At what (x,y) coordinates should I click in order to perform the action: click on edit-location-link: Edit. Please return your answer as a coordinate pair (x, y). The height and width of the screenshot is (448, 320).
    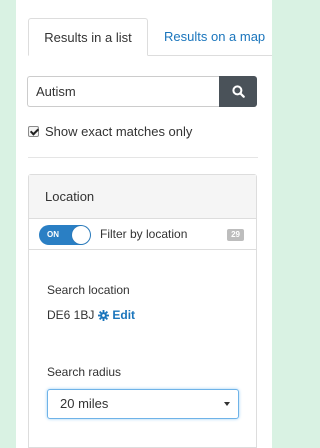
    Looking at the image, I should click on (116, 315).